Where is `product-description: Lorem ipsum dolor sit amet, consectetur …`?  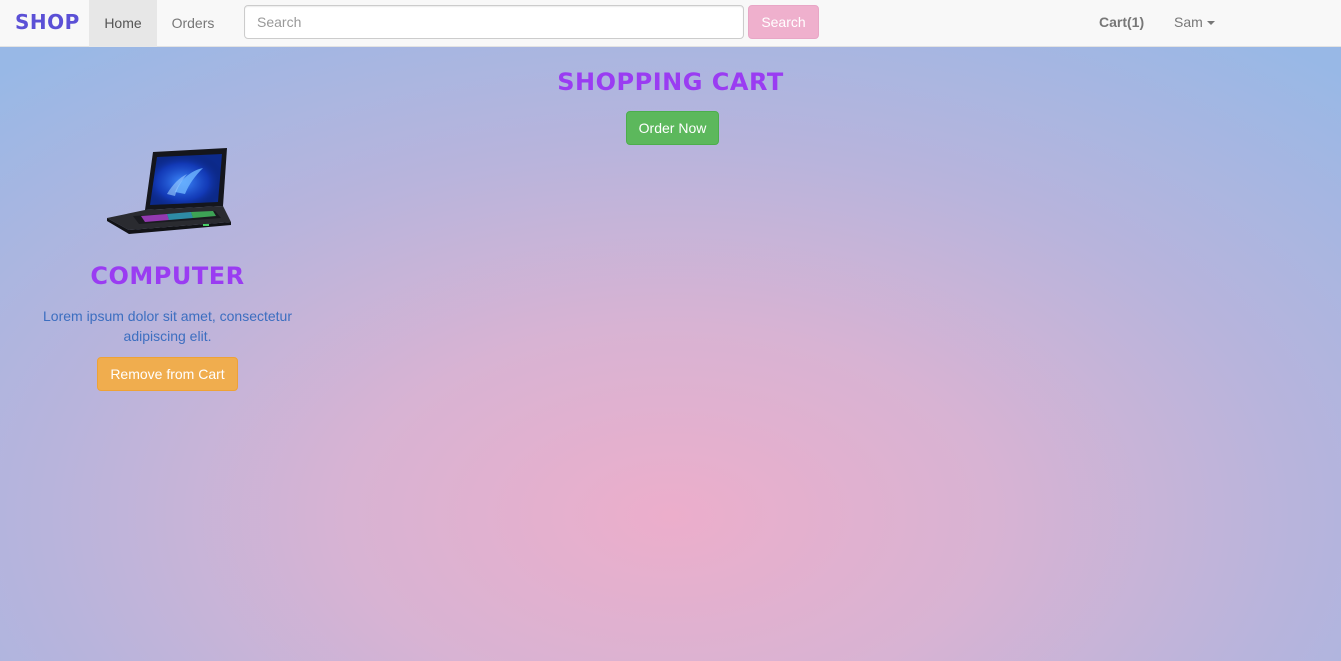
product-description: Lorem ipsum dolor sit amet, consectetur … is located at coordinates (167, 326).